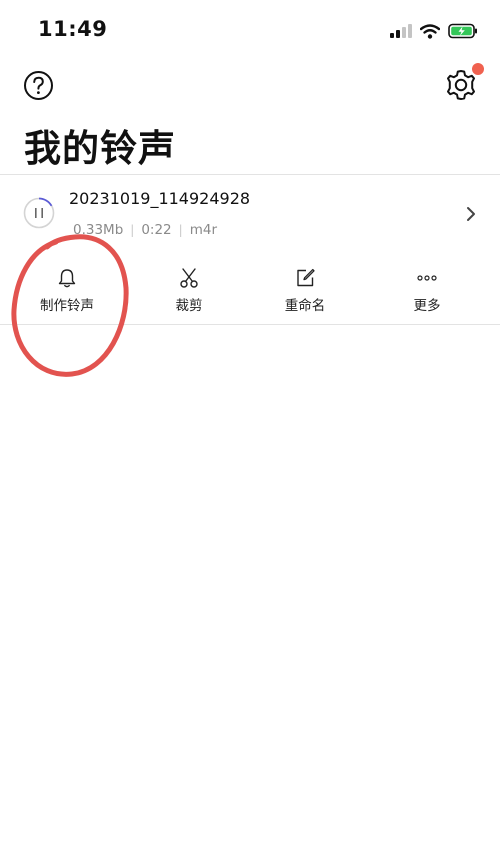 The image size is (500, 851). What do you see at coordinates (98, 230) in the screenshot?
I see `recording-size: 0.33Mb` at bounding box center [98, 230].